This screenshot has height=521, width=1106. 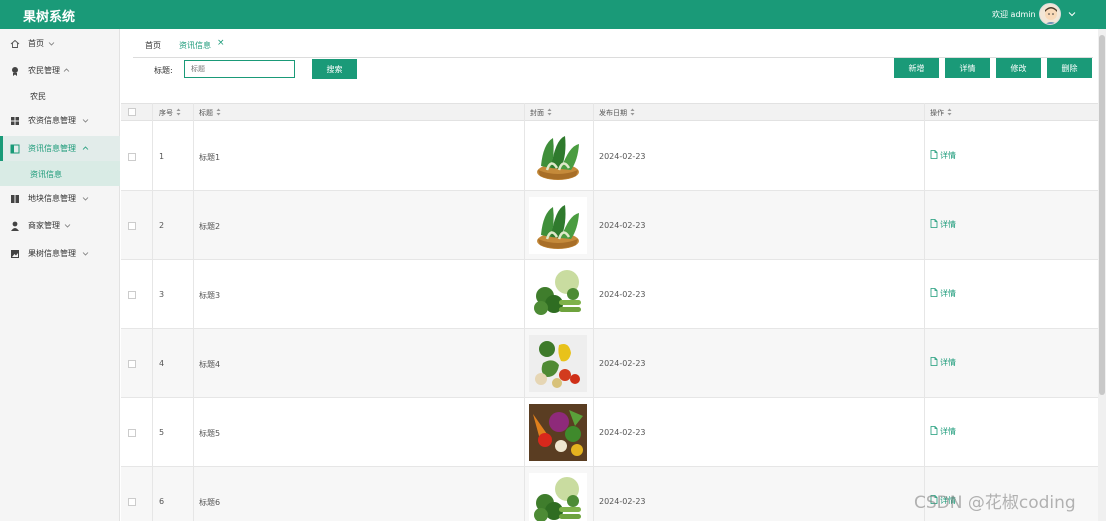 I want to click on search-input, so click(x=239, y=69).